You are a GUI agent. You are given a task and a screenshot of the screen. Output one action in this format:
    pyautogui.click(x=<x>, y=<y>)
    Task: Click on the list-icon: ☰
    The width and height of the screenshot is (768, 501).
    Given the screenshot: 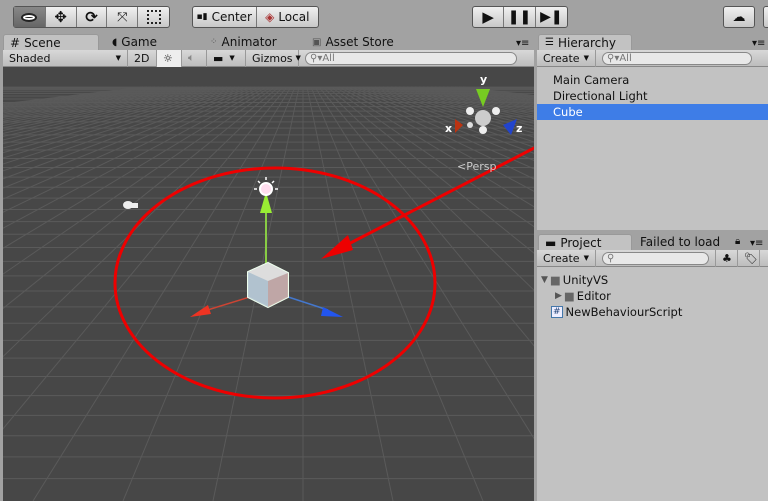 What is the action you would take?
    pyautogui.click(x=549, y=42)
    